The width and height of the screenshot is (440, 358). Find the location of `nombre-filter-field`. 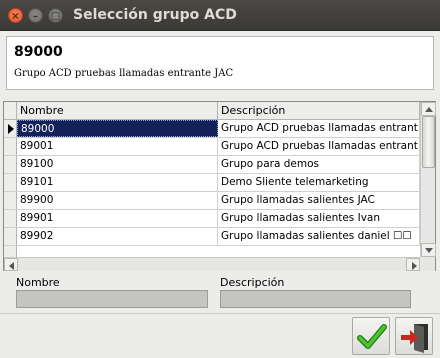

nombre-filter-field is located at coordinates (112, 299).